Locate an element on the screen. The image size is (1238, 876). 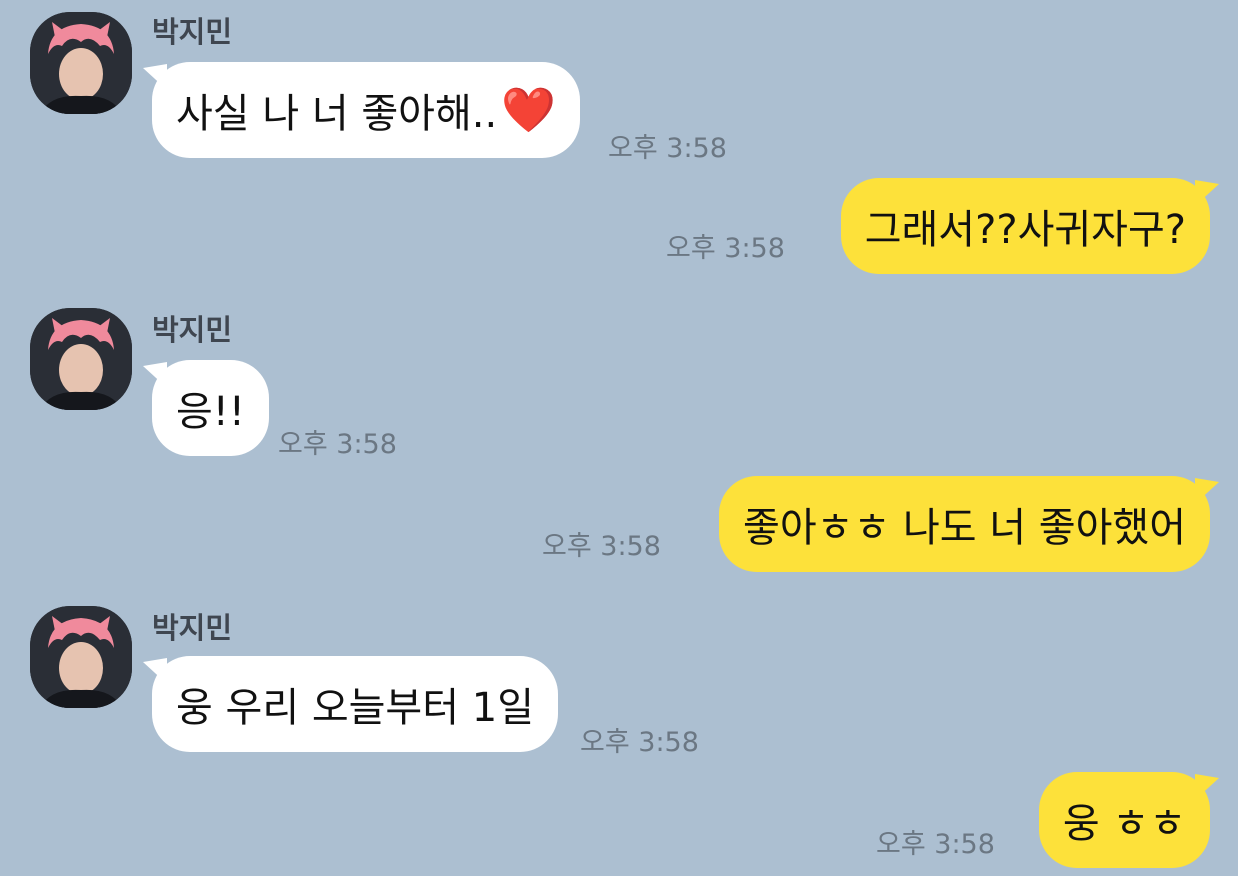
message-text: 좋아ㅎㅎ 나도 너 좋아했어 is located at coordinates (964, 528).